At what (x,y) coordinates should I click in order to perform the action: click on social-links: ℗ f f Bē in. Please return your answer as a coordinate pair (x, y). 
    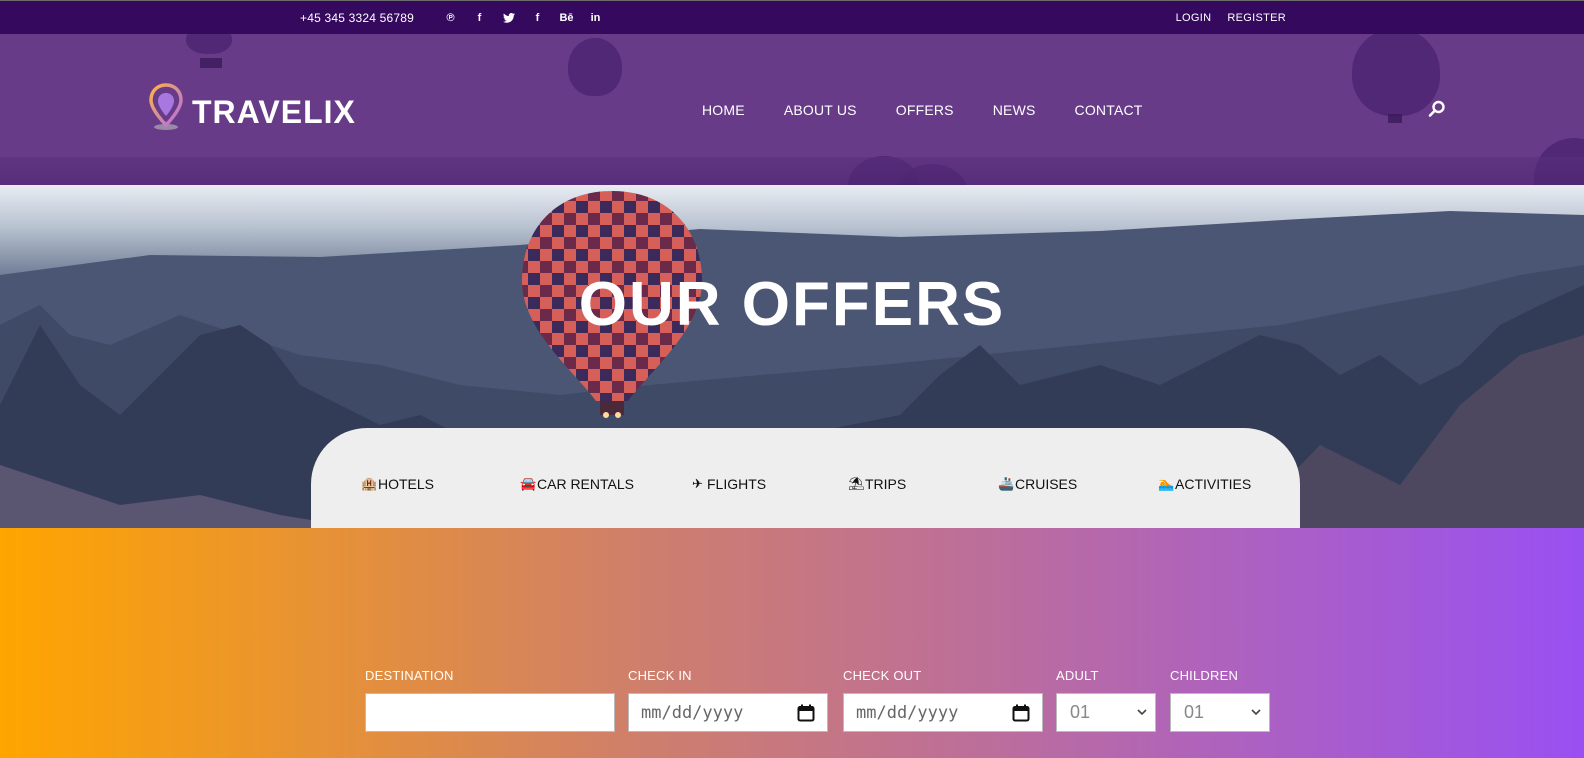
    Looking at the image, I should click on (523, 18).